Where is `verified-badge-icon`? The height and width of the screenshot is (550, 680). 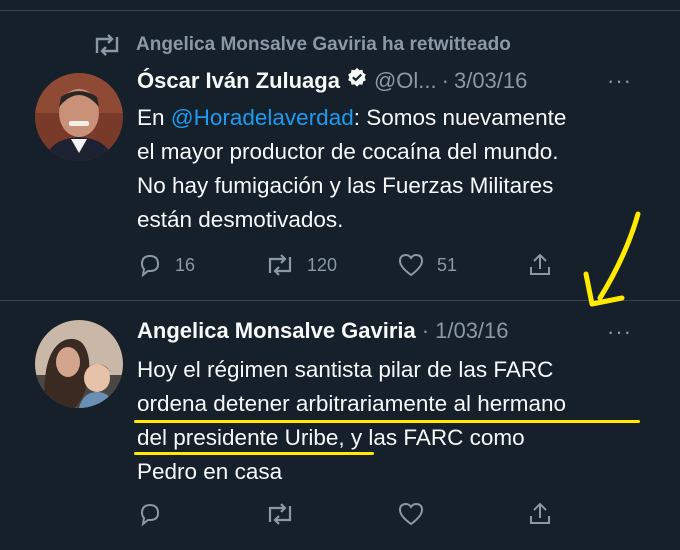 verified-badge-icon is located at coordinates (357, 81).